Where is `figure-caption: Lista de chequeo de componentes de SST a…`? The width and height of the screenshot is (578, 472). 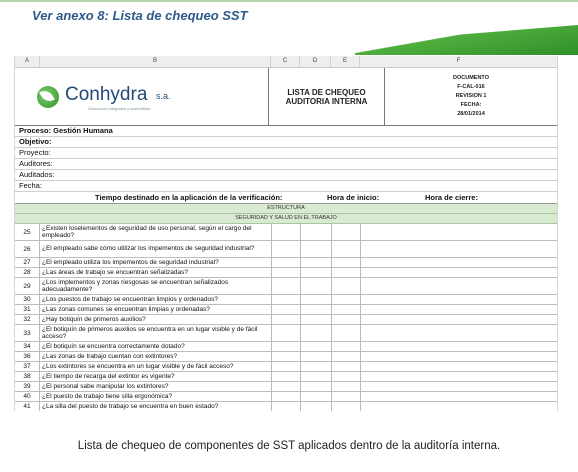
figure-caption: Lista de chequeo de componentes de SST a… is located at coordinates (289, 446).